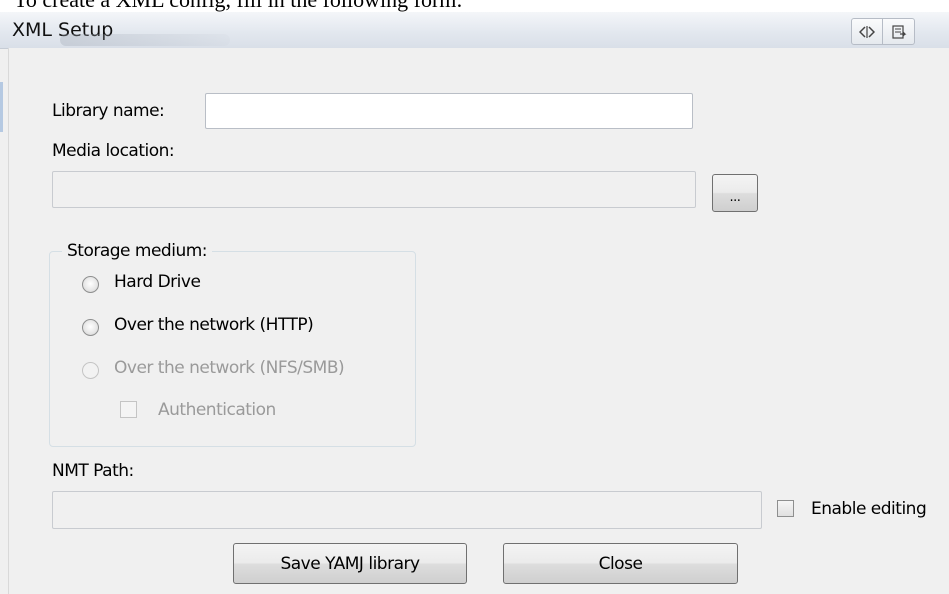 This screenshot has width=949, height=594. I want to click on title-subtitle-blur, so click(145, 40).